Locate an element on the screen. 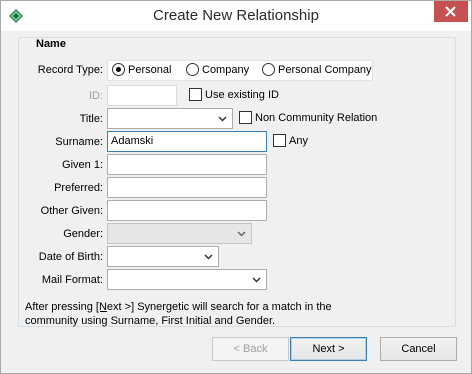 This screenshot has height=374, width=472. close-icon is located at coordinates (450, 11).